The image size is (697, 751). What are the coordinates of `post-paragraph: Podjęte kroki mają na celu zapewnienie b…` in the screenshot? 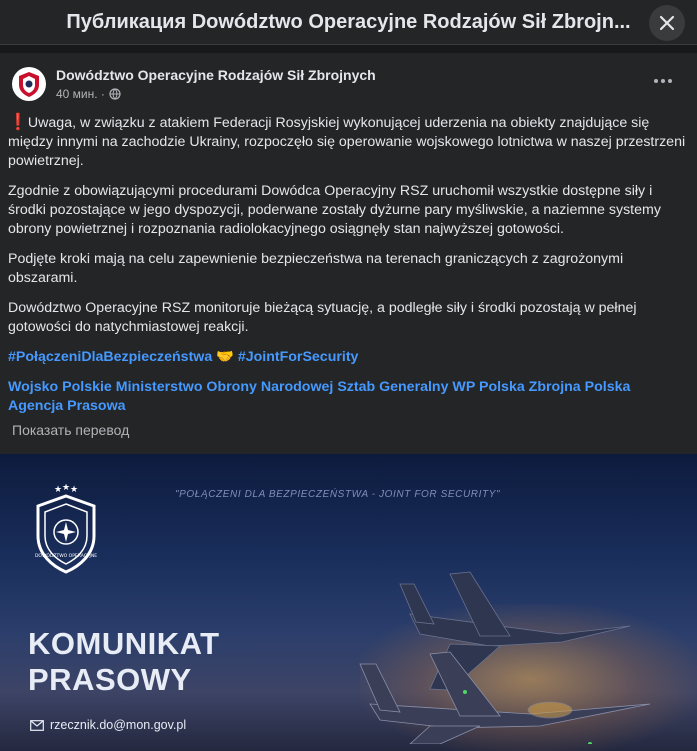 It's located at (316, 268).